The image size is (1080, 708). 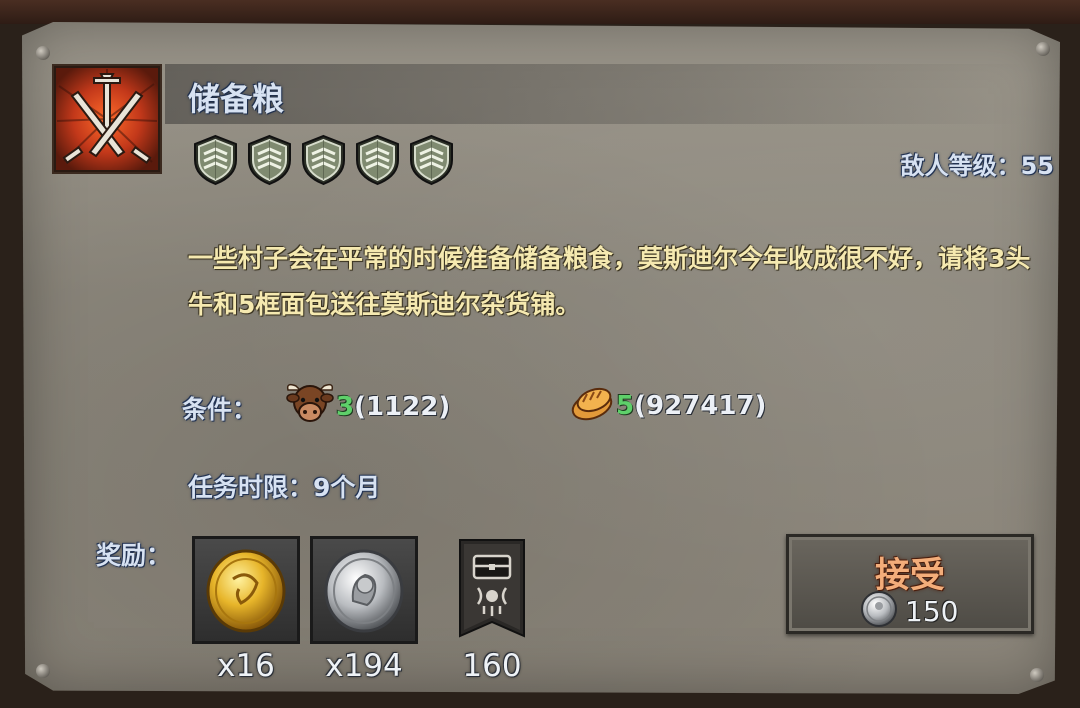 What do you see at coordinates (977, 166) in the screenshot?
I see `enemy-level: 敌人等级：55` at bounding box center [977, 166].